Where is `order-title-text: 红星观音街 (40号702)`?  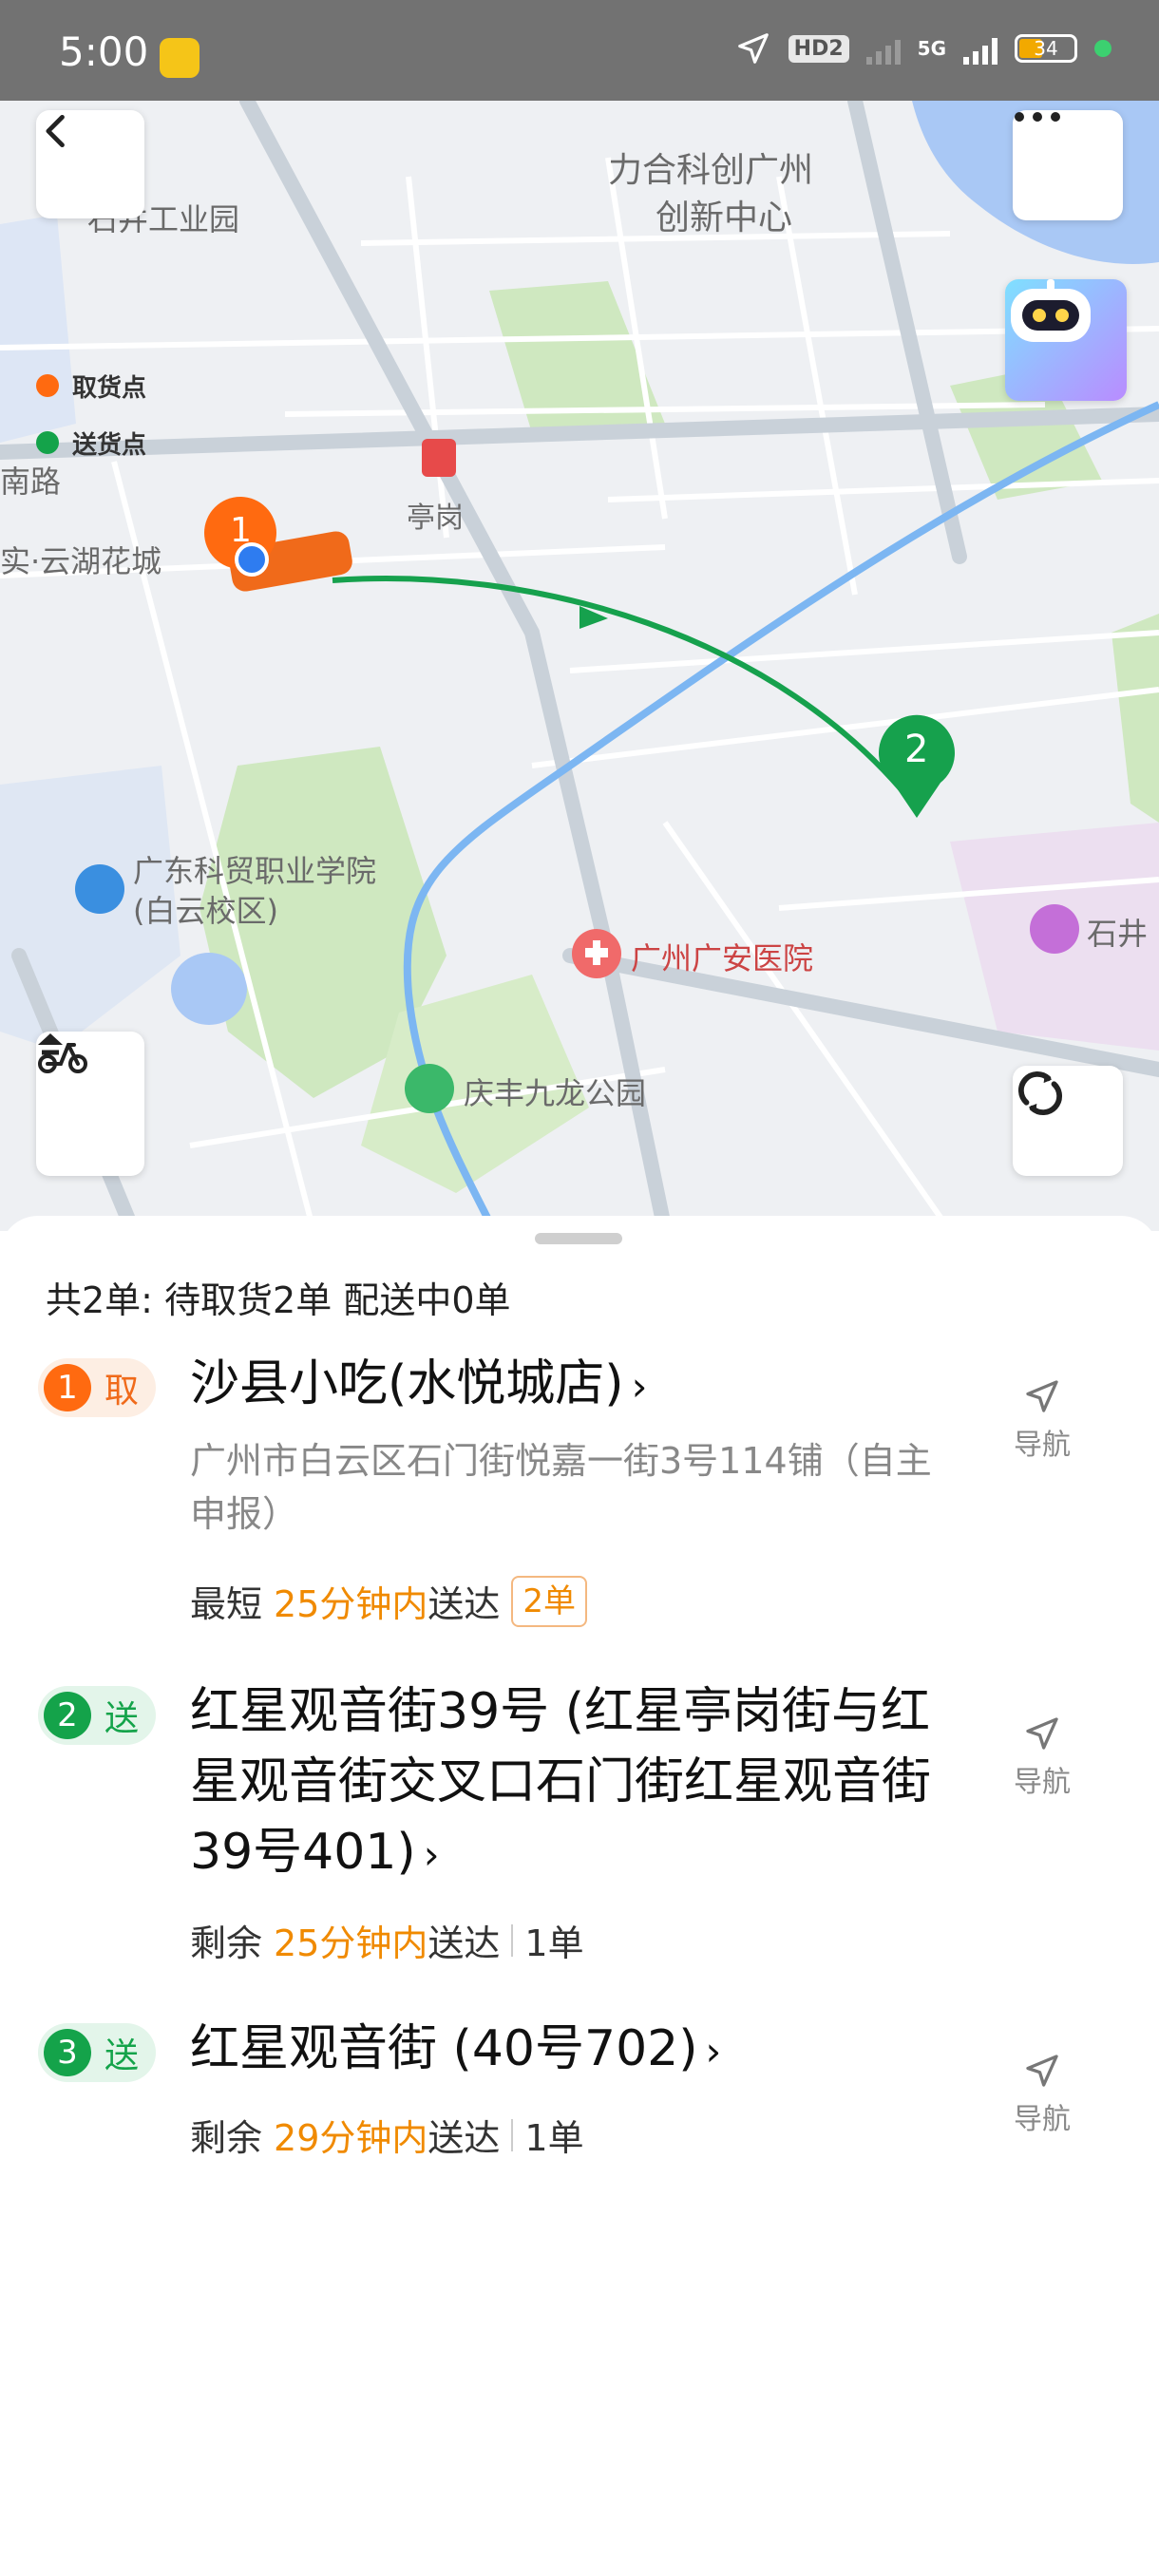 order-title-text: 红星观音街 (40号702) is located at coordinates (444, 2048).